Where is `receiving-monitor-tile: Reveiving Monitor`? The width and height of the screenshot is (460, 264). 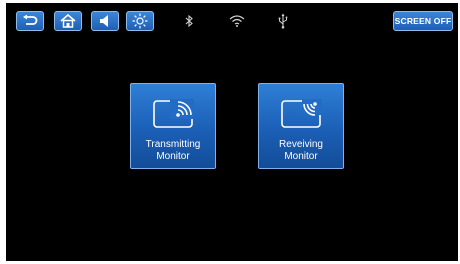 receiving-monitor-tile: Reveiving Monitor is located at coordinates (301, 126).